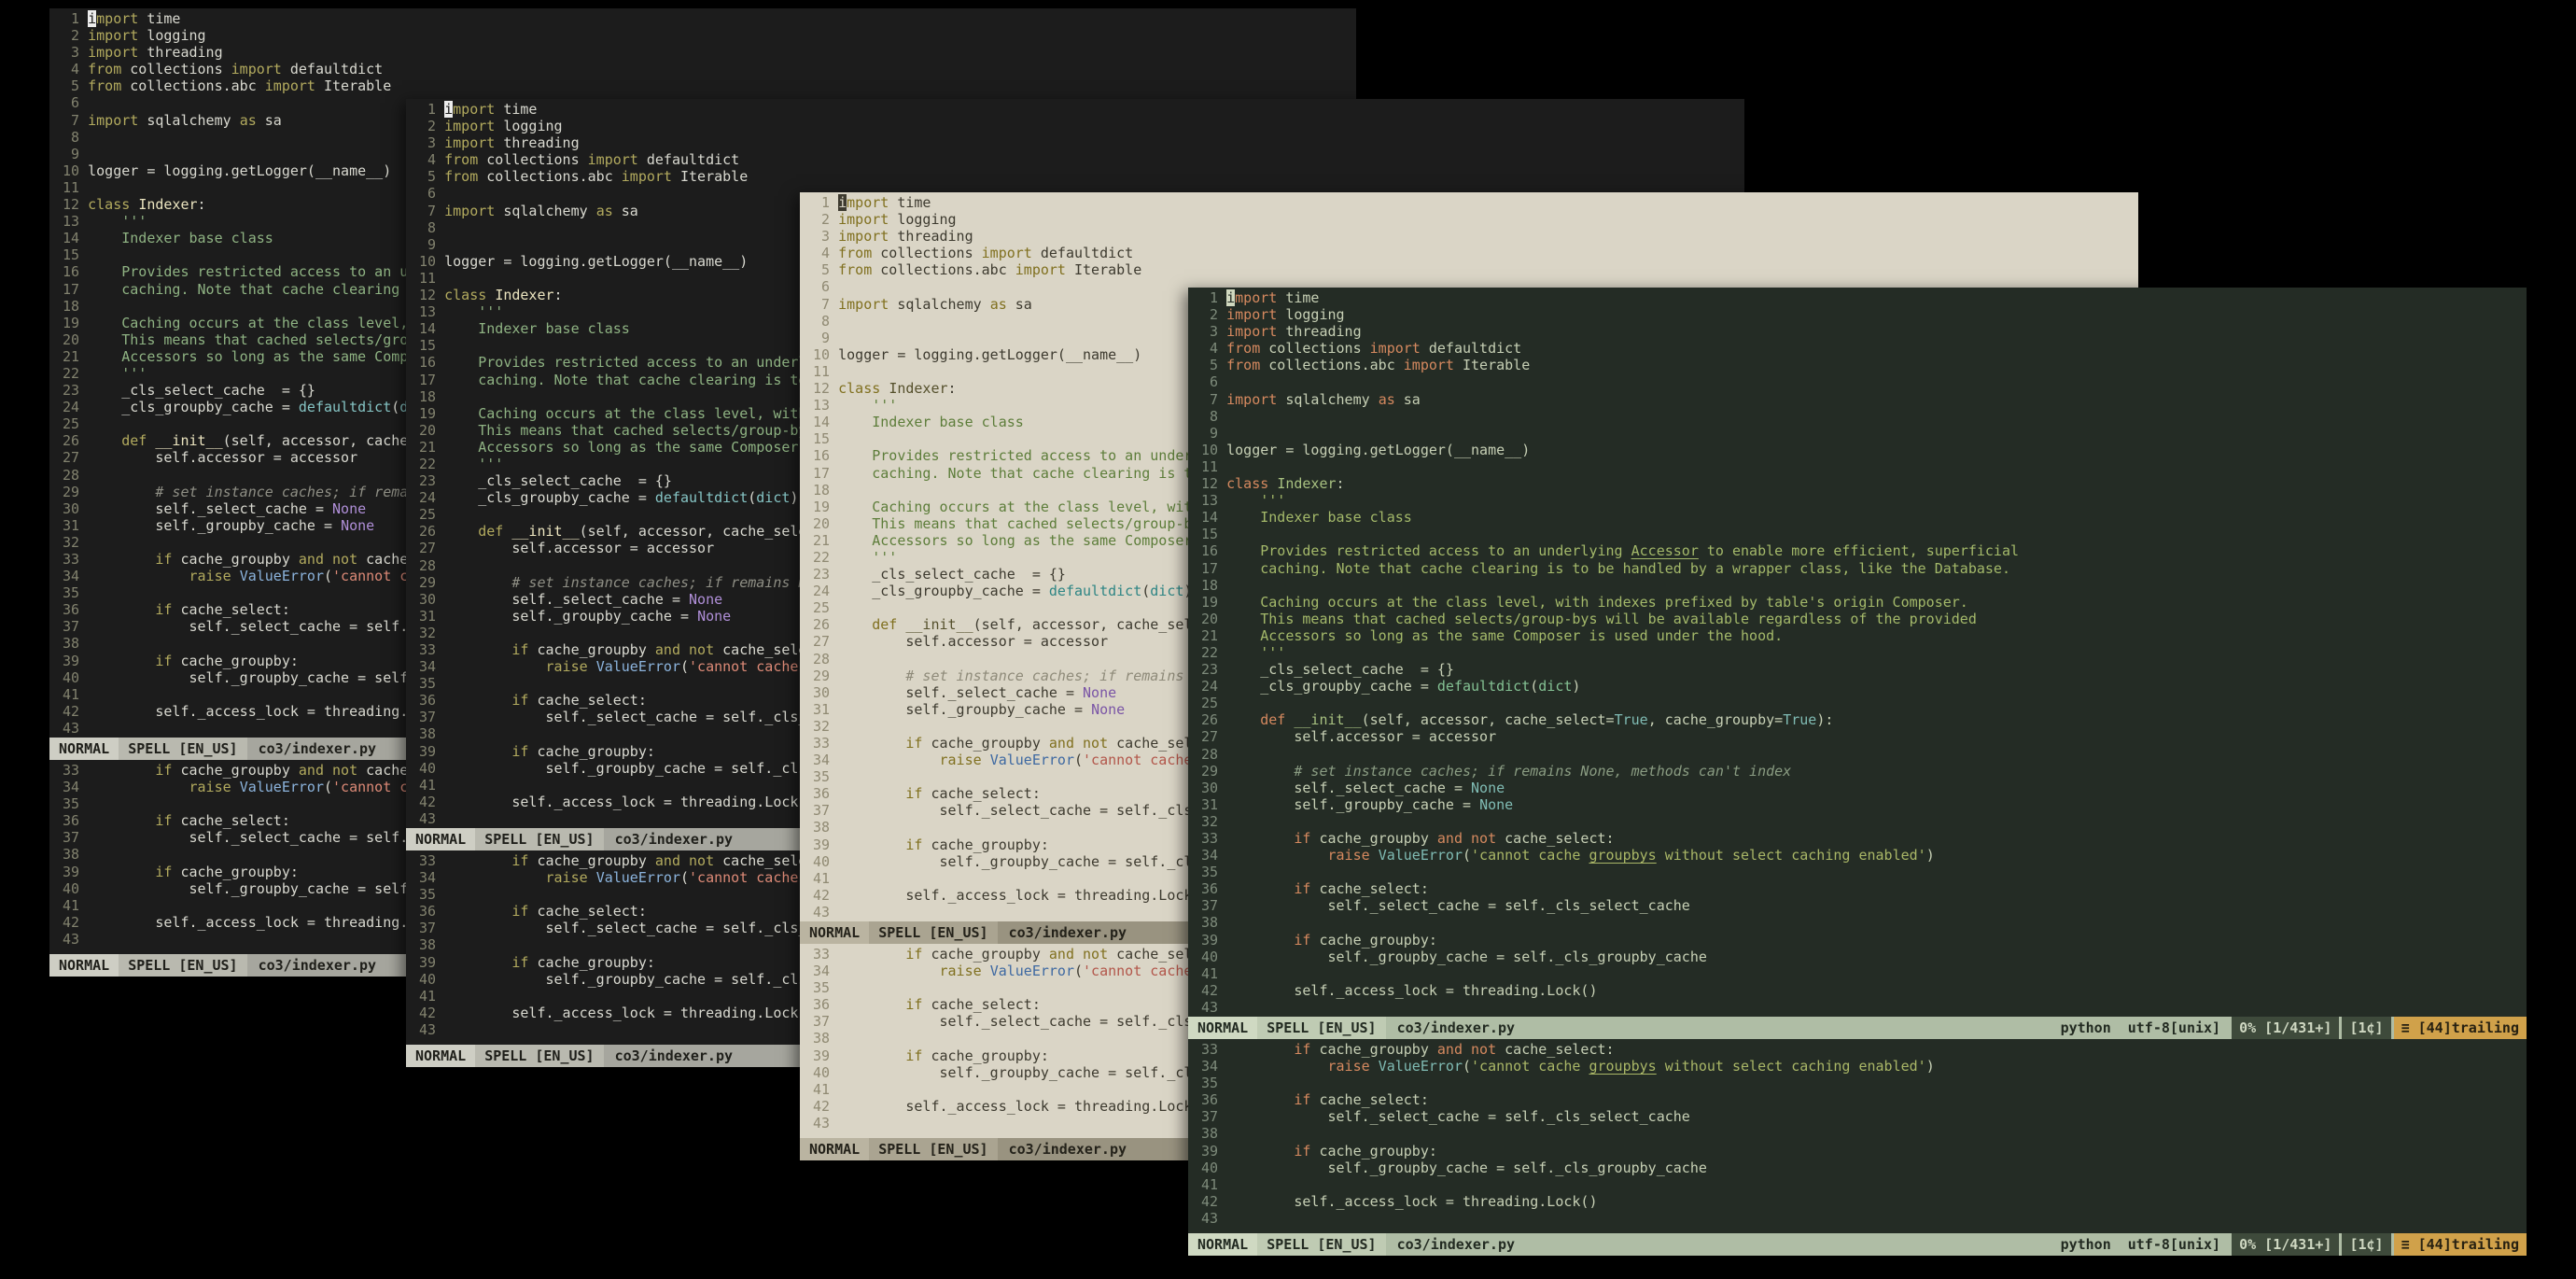  What do you see at coordinates (1353, 804) in the screenshot?
I see `code-line: 31 self._groupby_cache = None` at bounding box center [1353, 804].